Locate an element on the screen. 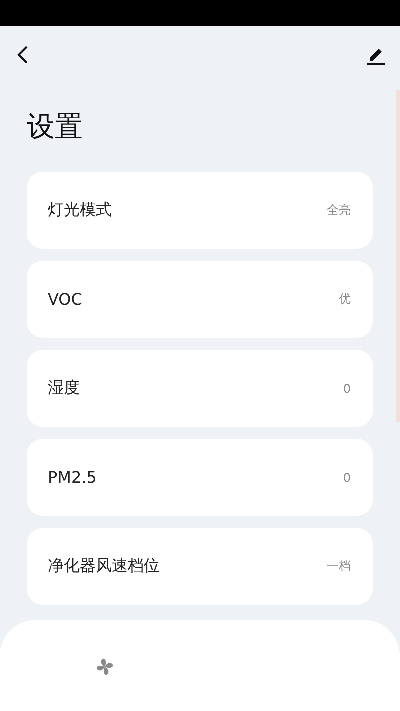 Image resolution: width=400 pixels, height=711 pixels. fan-icon is located at coordinates (105, 667).